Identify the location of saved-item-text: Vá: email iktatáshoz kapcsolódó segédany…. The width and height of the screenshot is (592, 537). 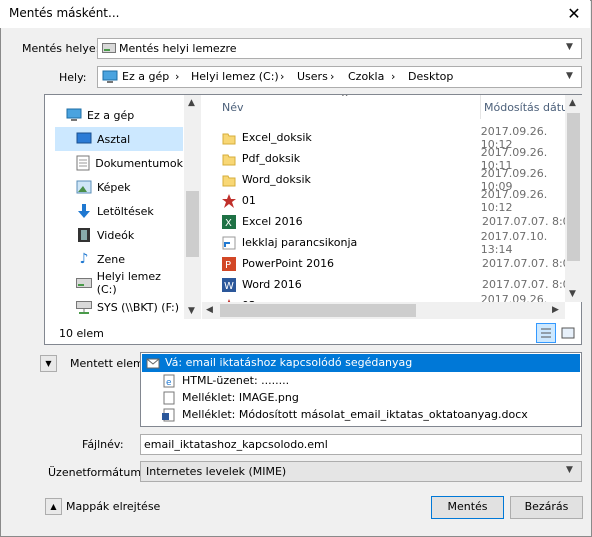
(289, 362).